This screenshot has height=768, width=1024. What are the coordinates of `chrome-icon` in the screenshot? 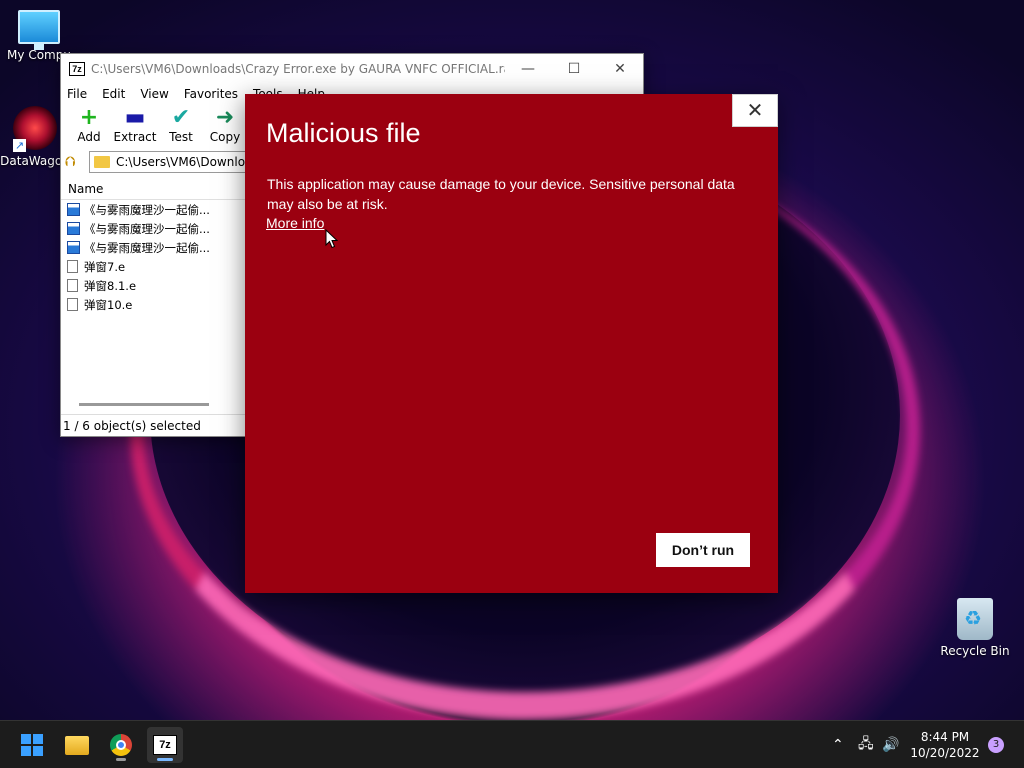 It's located at (121, 745).